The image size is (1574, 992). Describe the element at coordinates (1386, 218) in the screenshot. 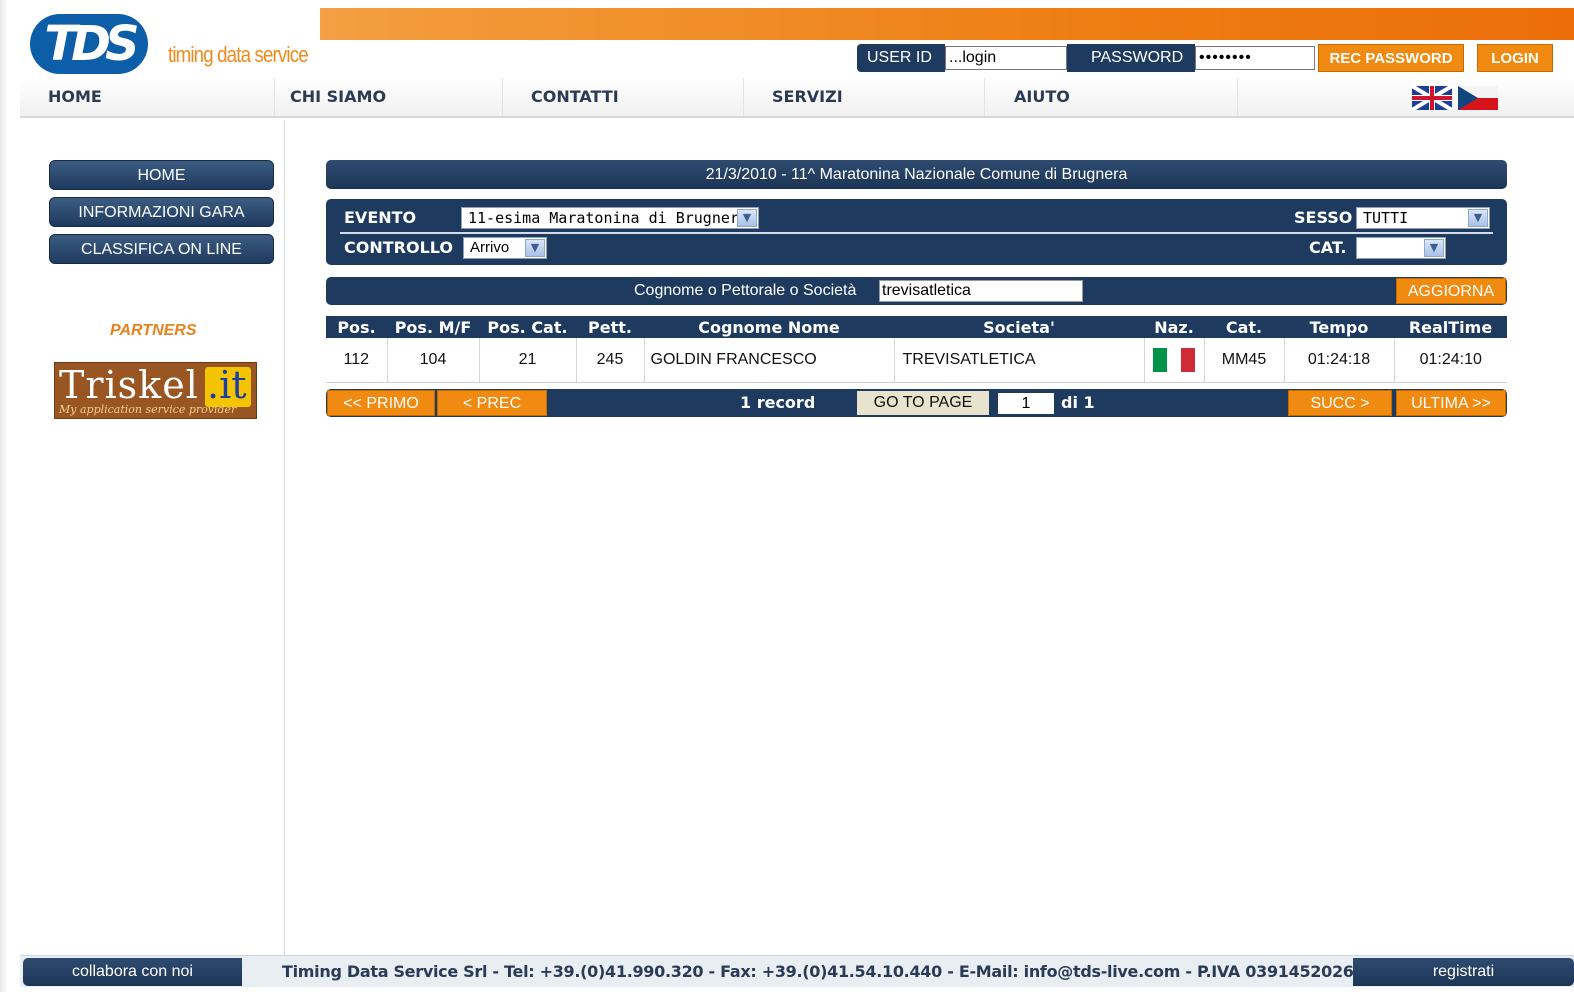

I see `sesso-value: TUTTI` at that location.